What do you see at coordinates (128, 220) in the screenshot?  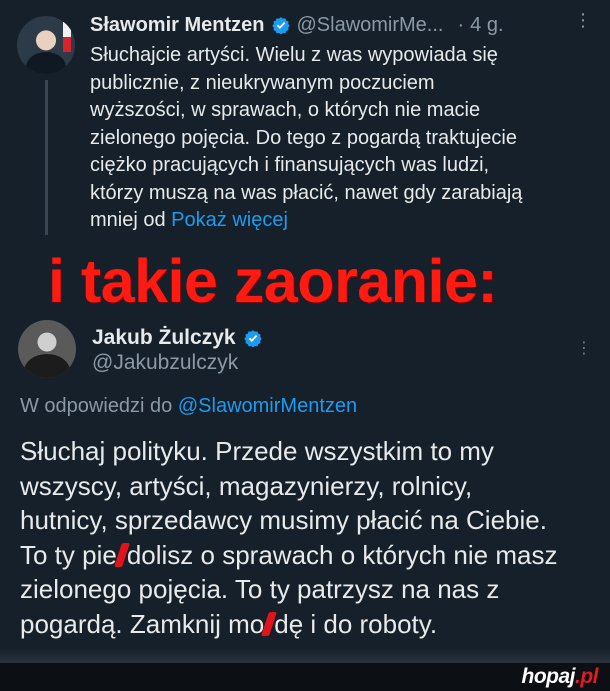 I see `tweet-text-fragment: mniej od` at bounding box center [128, 220].